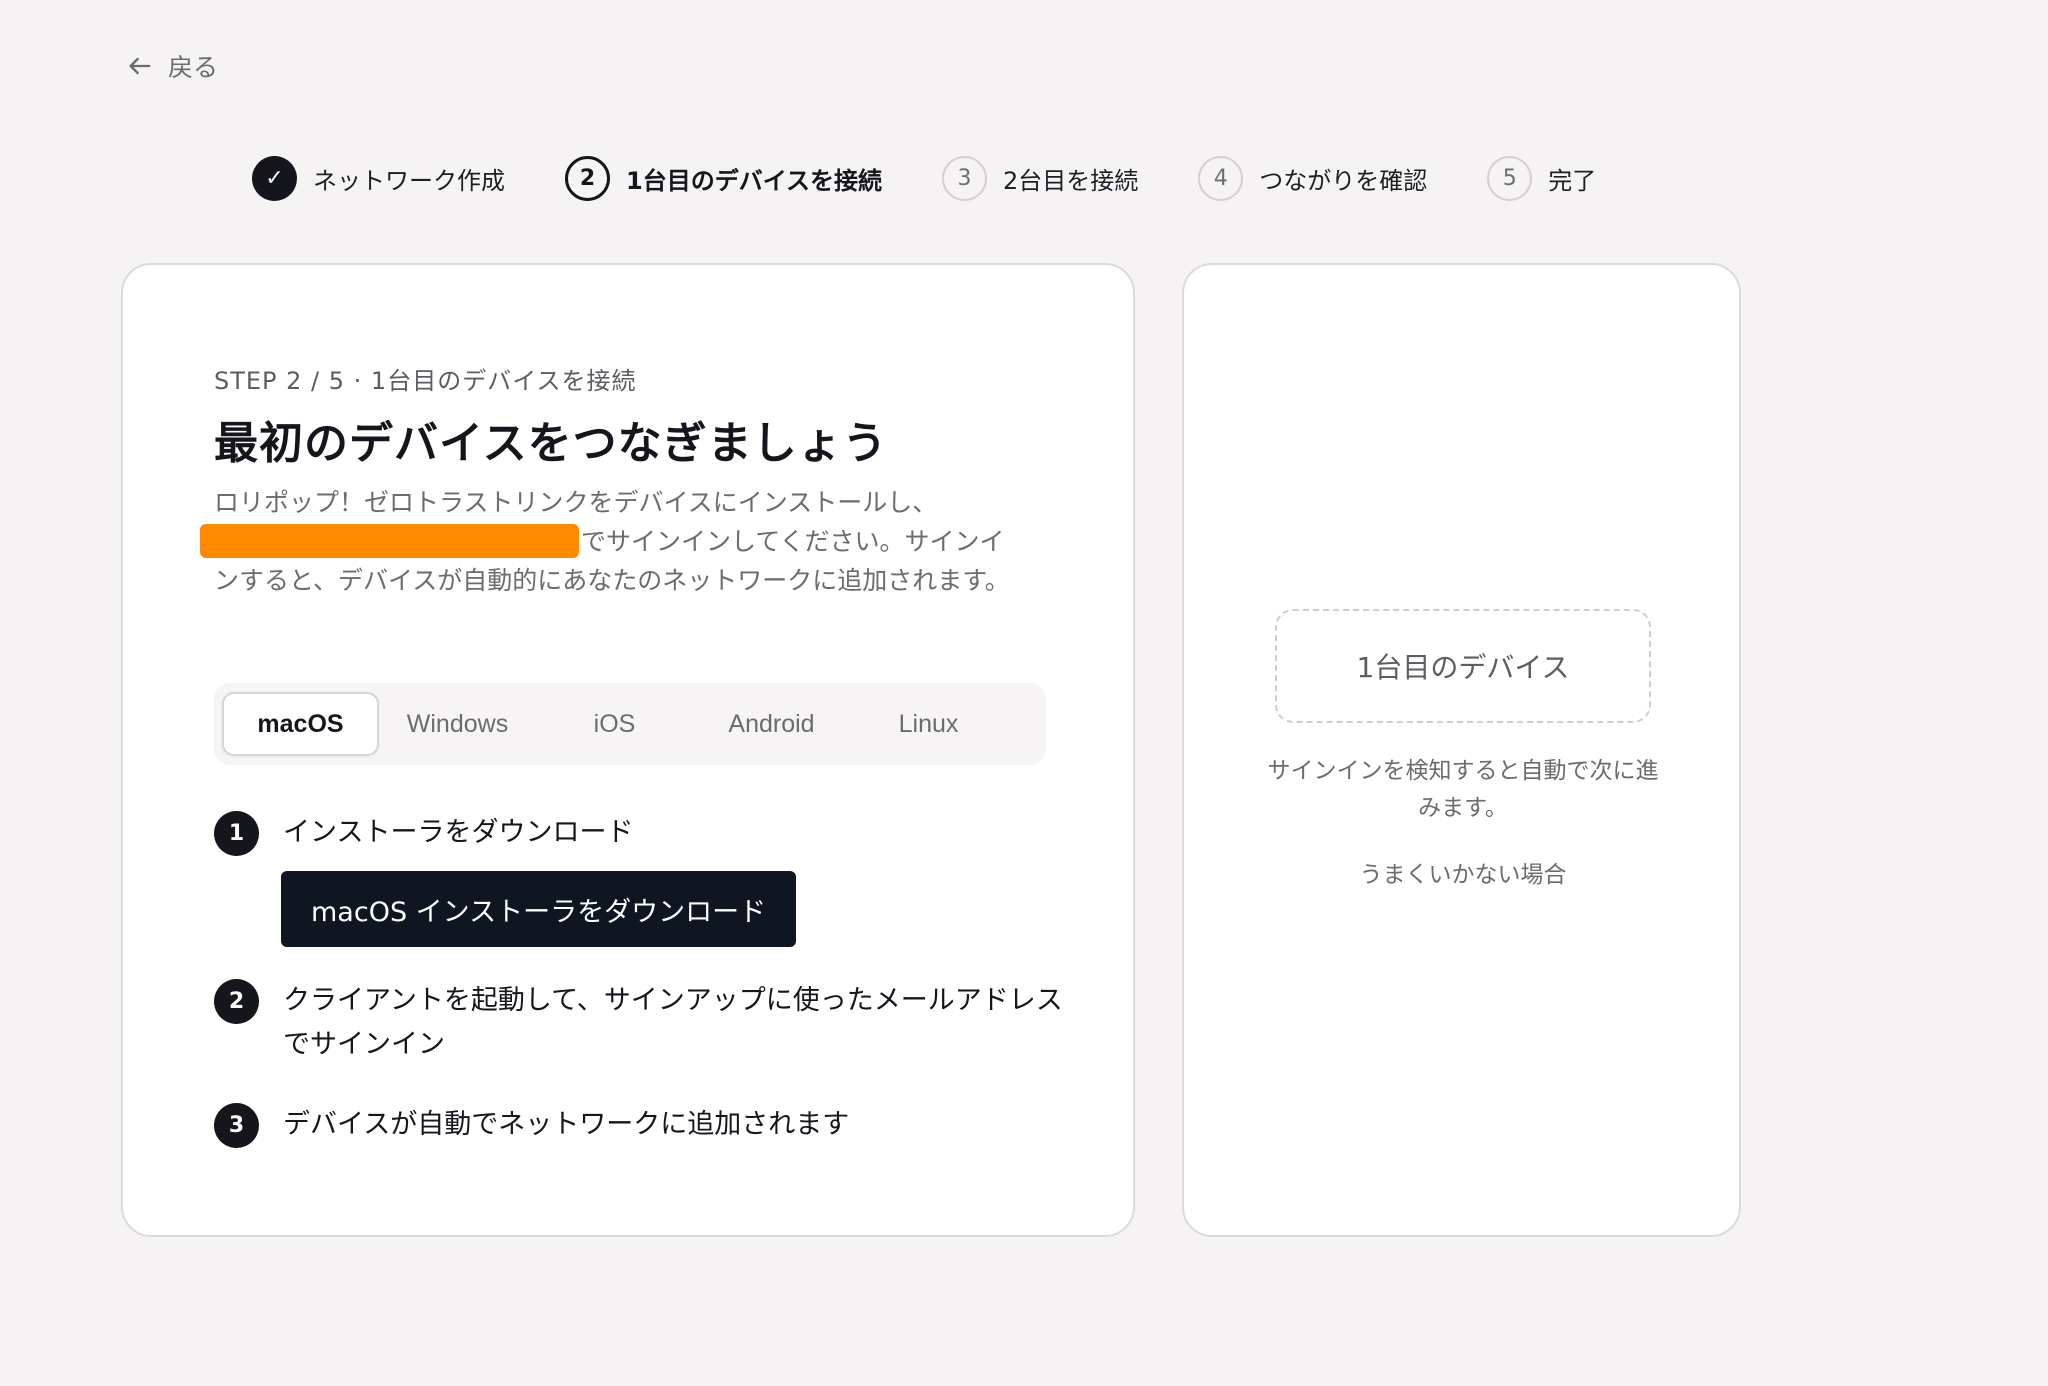 The height and width of the screenshot is (1386, 2048). I want to click on back-label: 戻る, so click(193, 67).